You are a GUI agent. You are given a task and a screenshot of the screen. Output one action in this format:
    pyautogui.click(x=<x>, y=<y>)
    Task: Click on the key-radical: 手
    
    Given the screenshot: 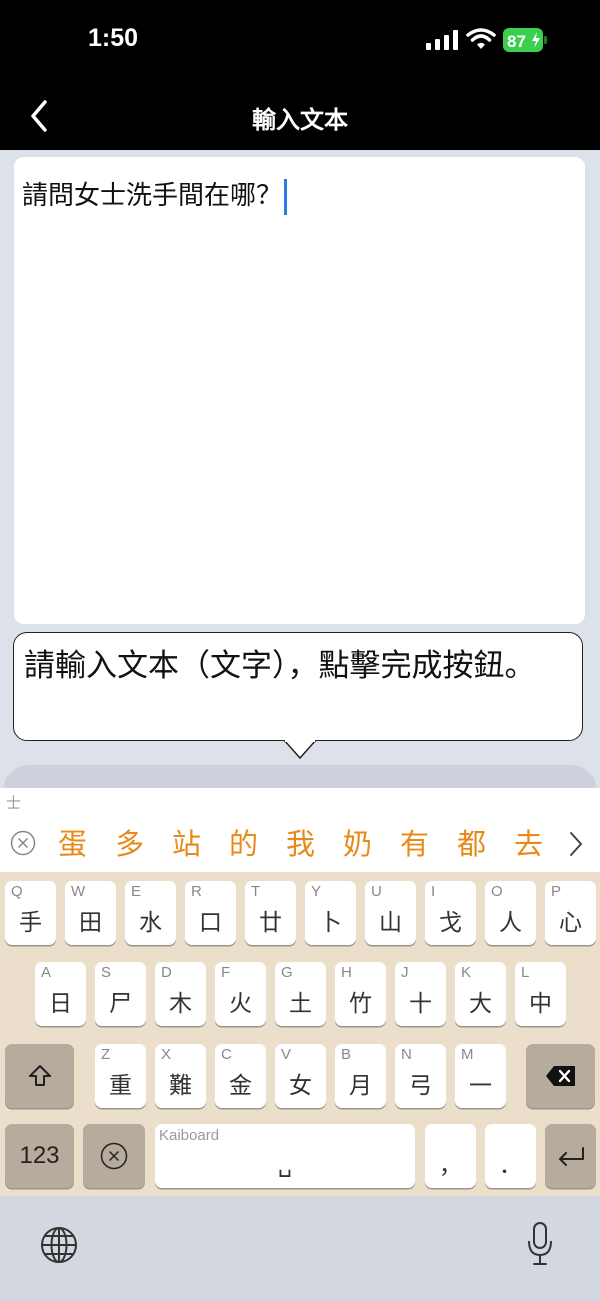 What is the action you would take?
    pyautogui.click(x=30, y=923)
    